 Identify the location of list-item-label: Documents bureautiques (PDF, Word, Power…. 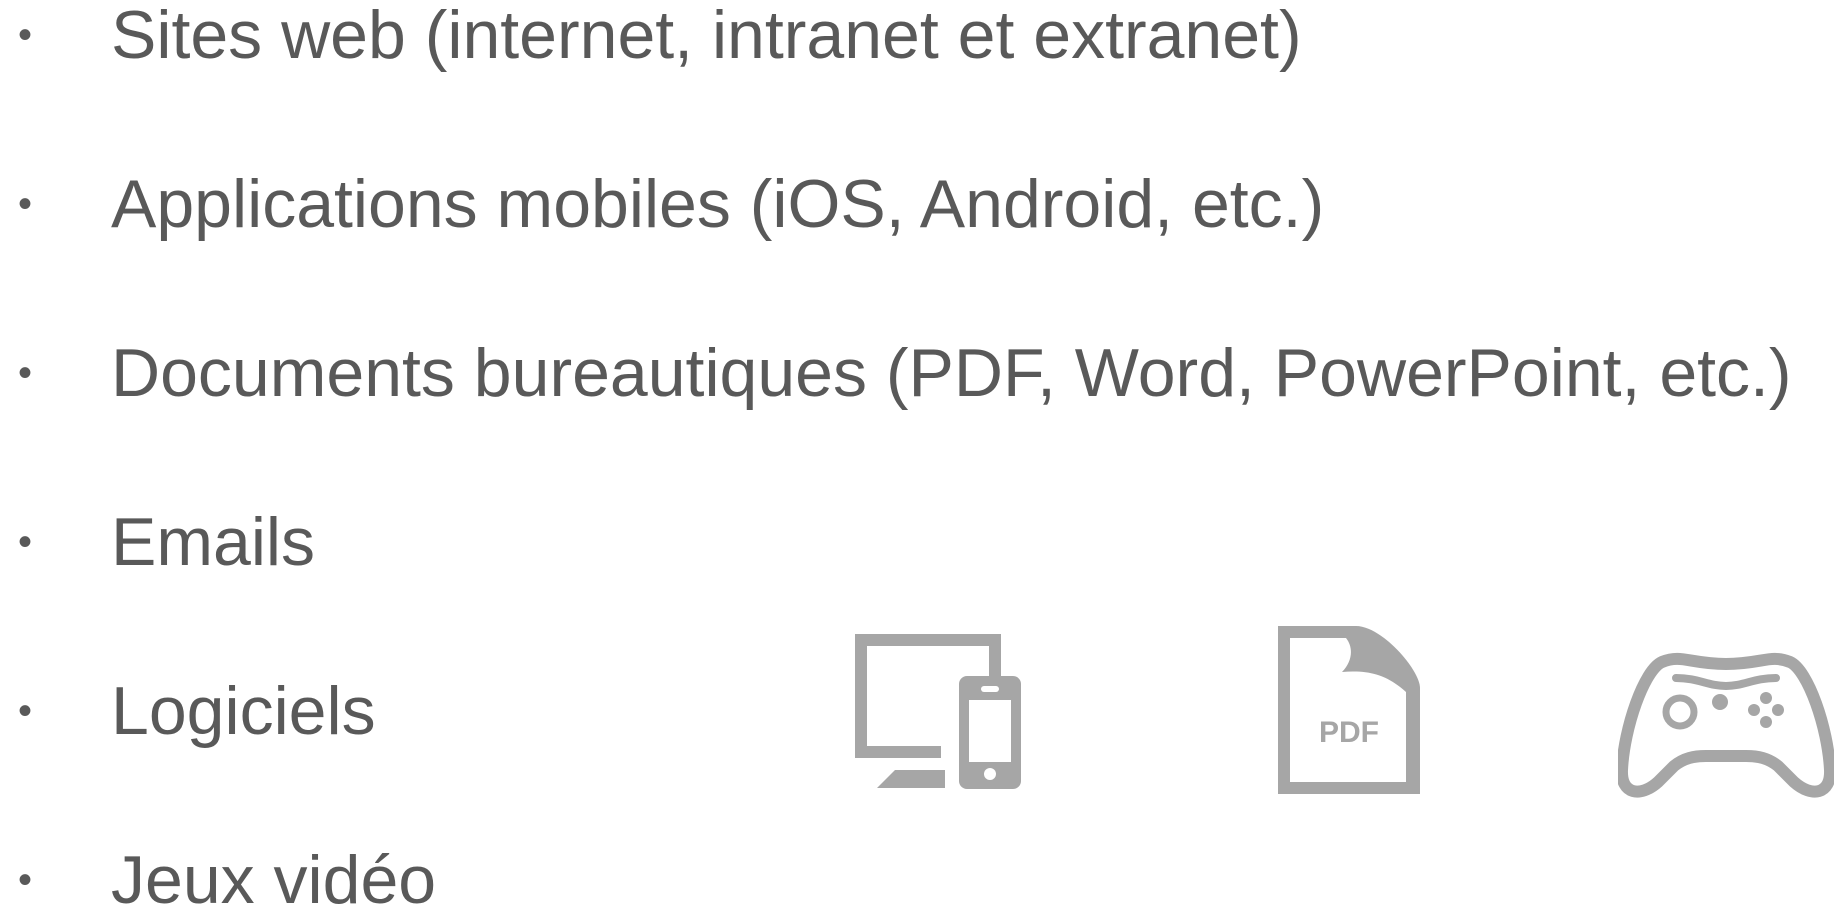
(951, 373).